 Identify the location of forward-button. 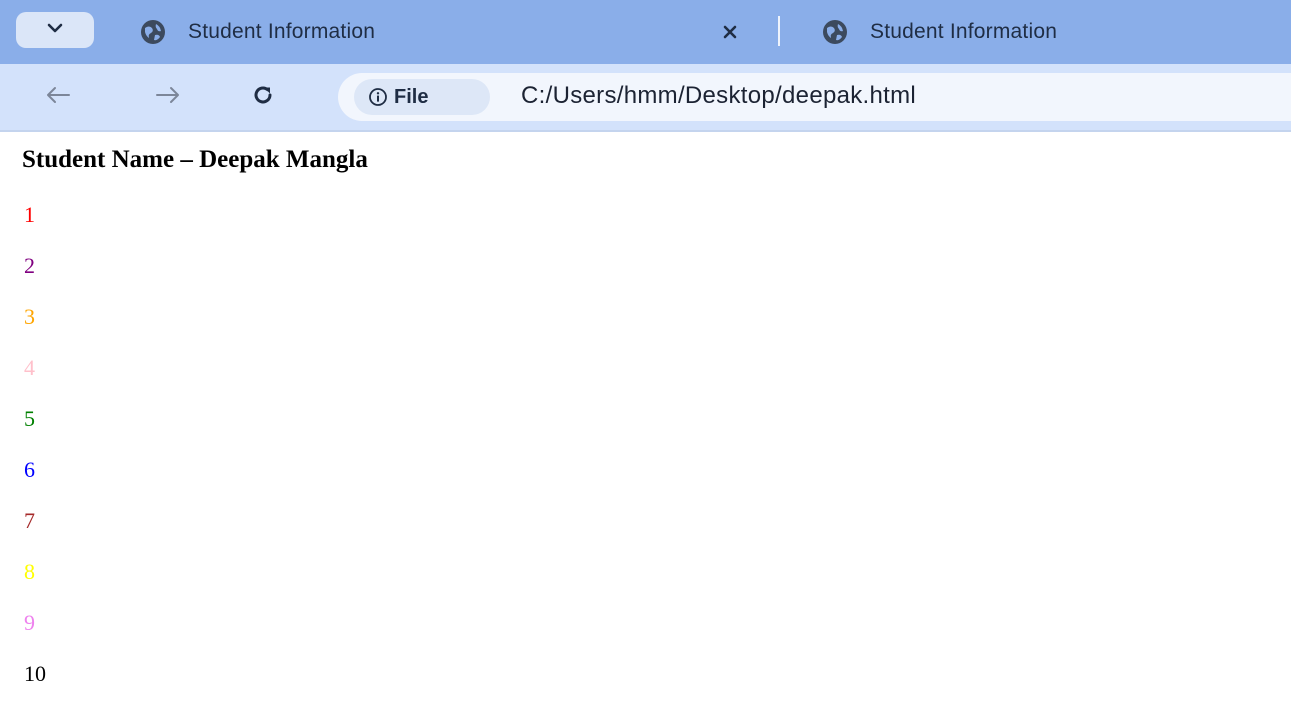
(168, 97).